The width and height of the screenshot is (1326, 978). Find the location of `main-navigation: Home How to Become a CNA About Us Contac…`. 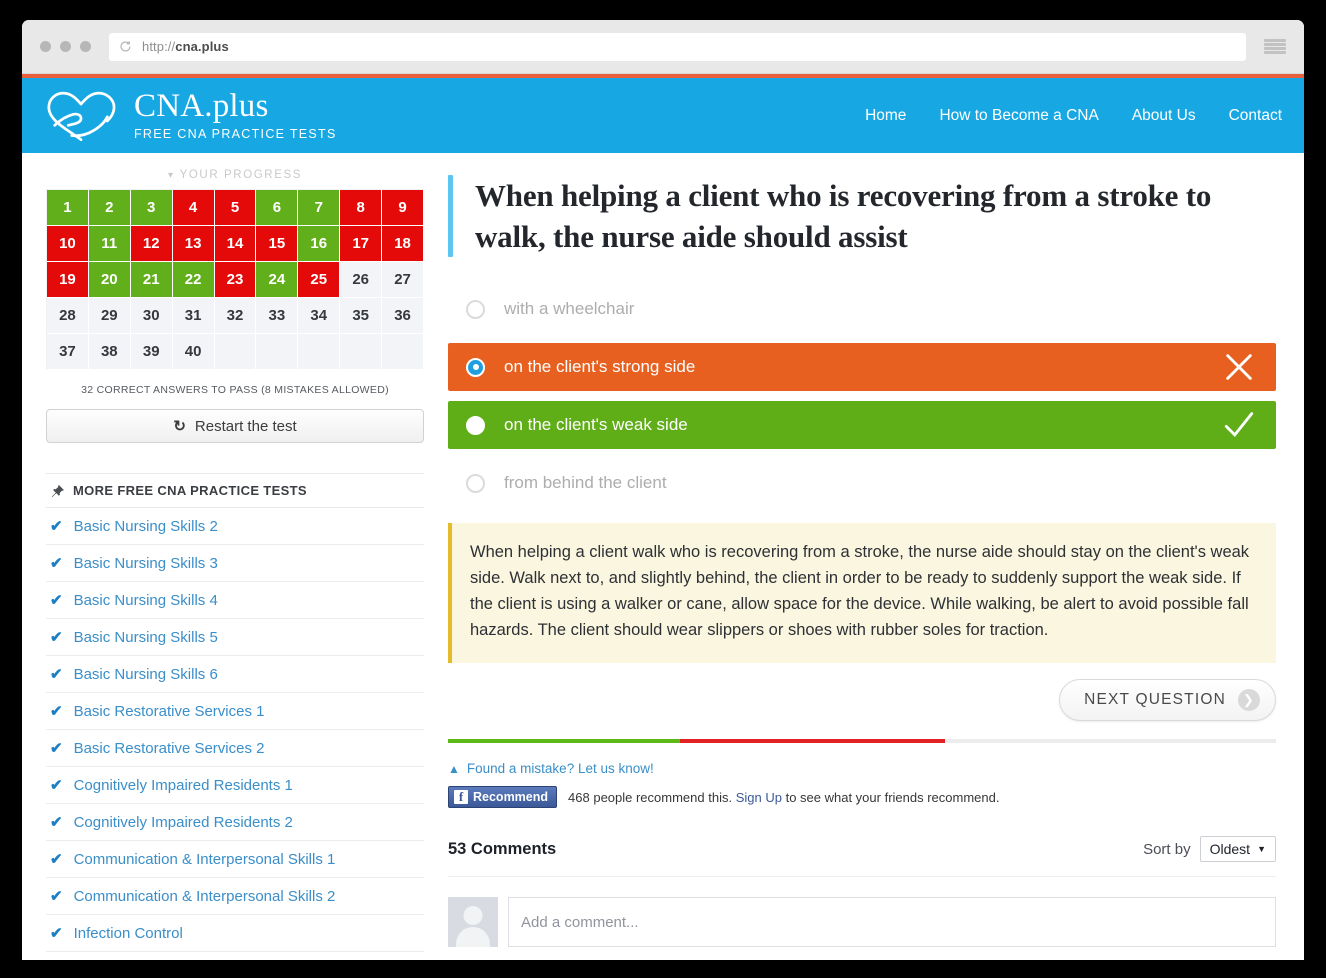

main-navigation: Home How to Become a CNA About Us Contac… is located at coordinates (1073, 116).